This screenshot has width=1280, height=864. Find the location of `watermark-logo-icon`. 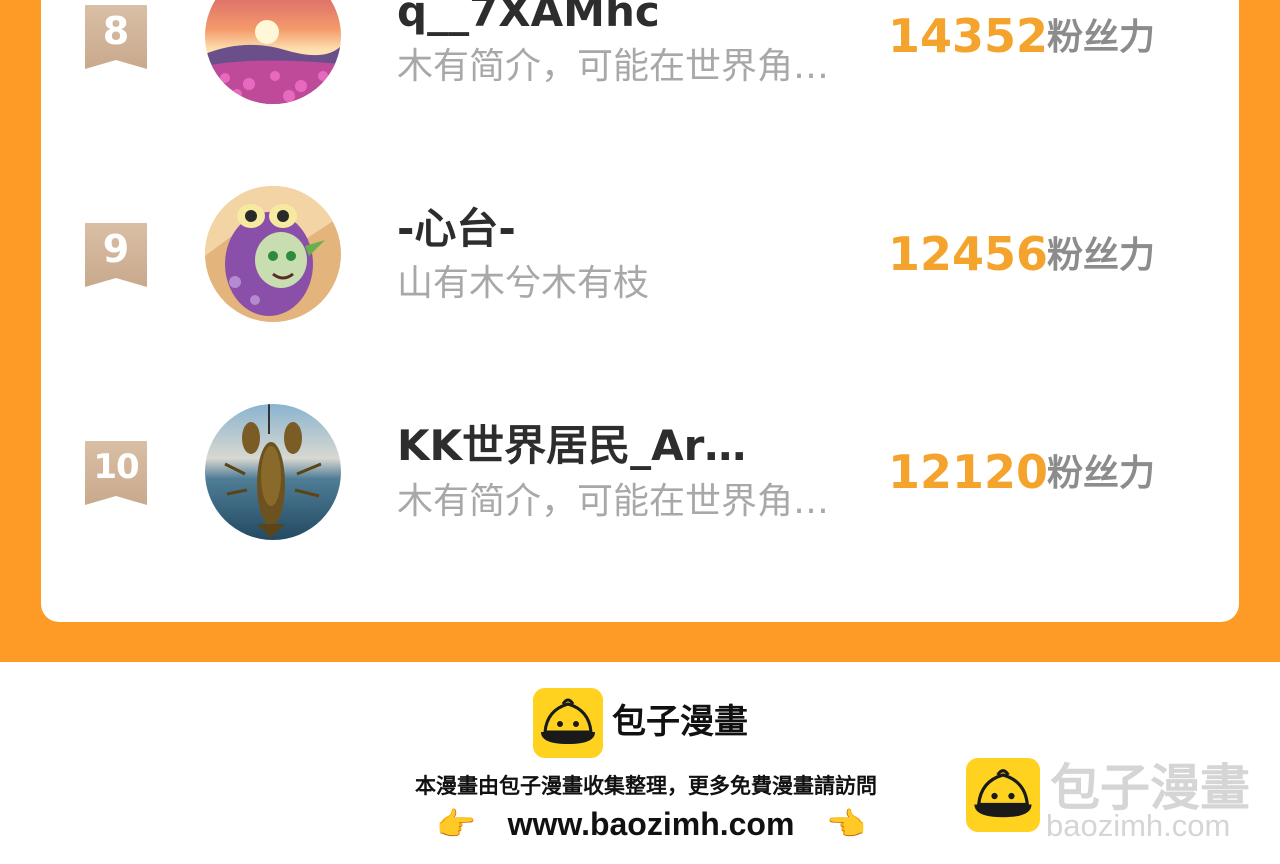

watermark-logo-icon is located at coordinates (1003, 795).